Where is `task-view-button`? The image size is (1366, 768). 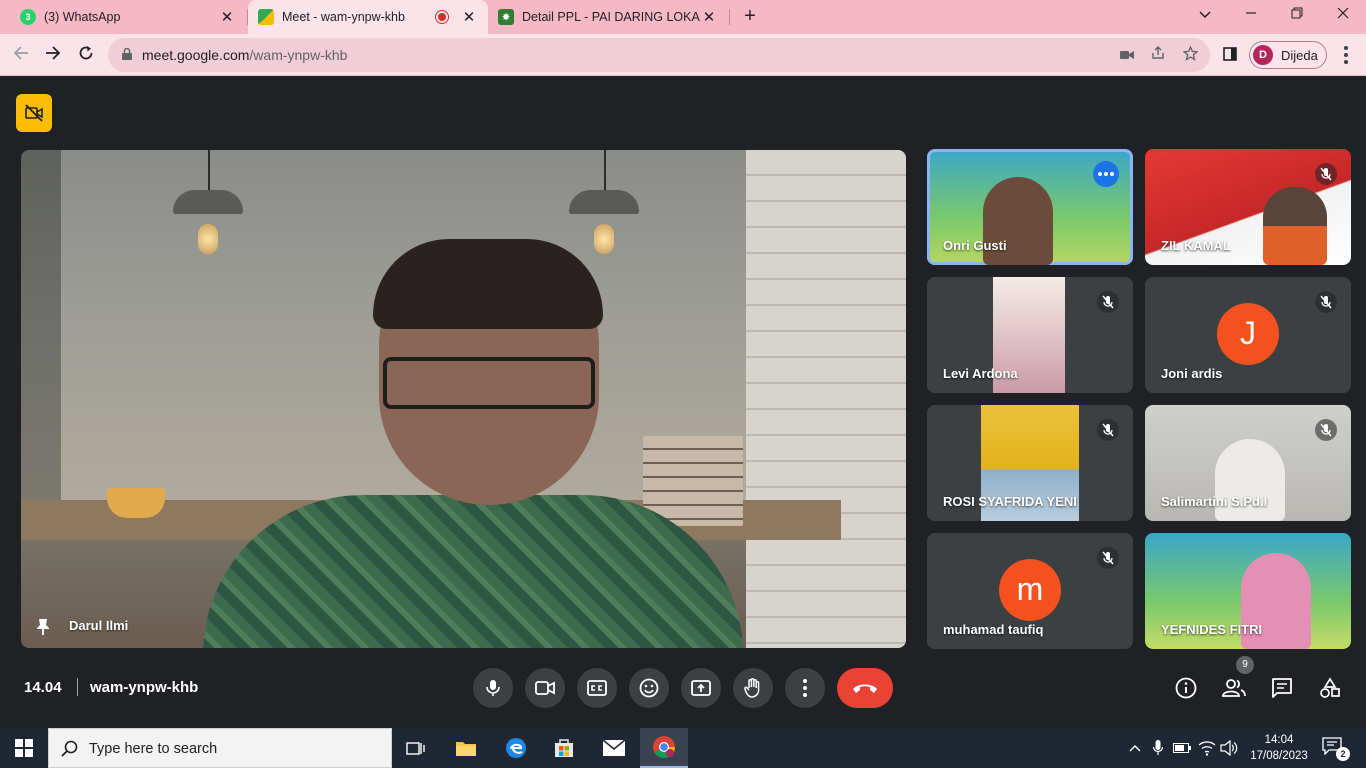
task-view-button is located at coordinates (416, 748).